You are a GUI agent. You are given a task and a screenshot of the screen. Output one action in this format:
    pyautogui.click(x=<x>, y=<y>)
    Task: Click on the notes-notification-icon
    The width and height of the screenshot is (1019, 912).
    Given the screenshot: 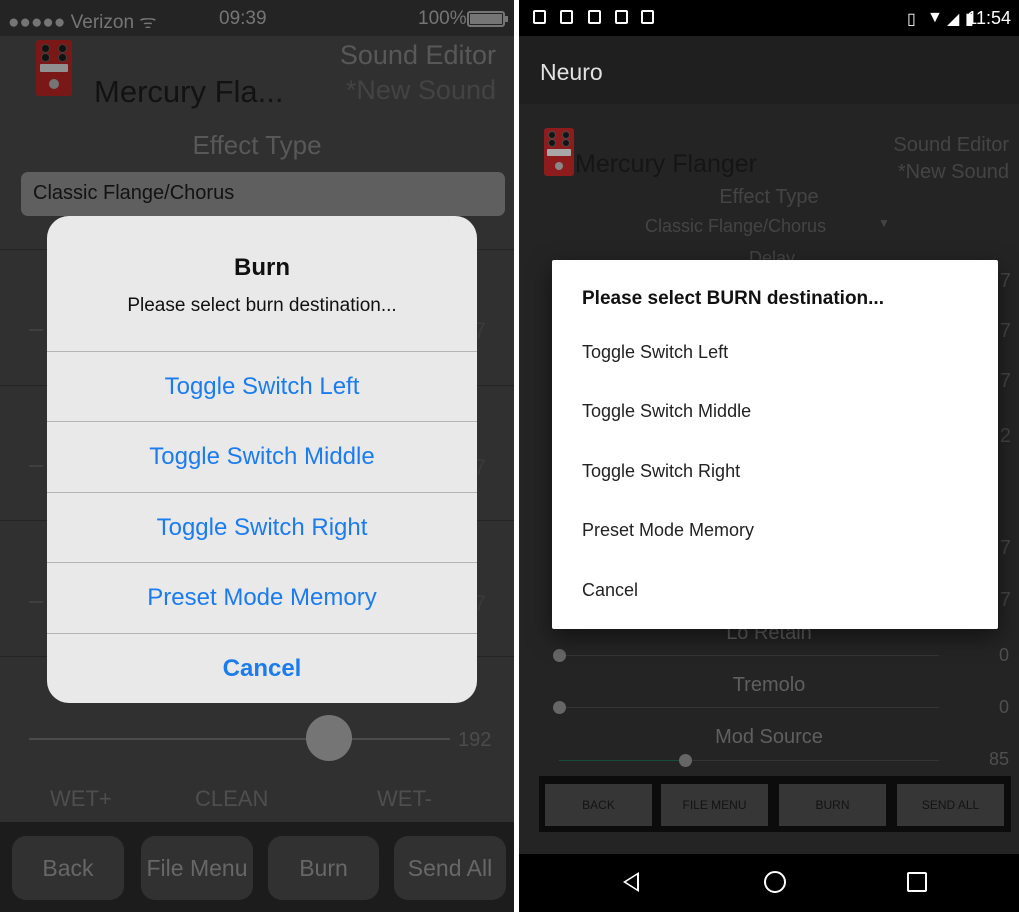 What is the action you would take?
    pyautogui.click(x=539, y=17)
    